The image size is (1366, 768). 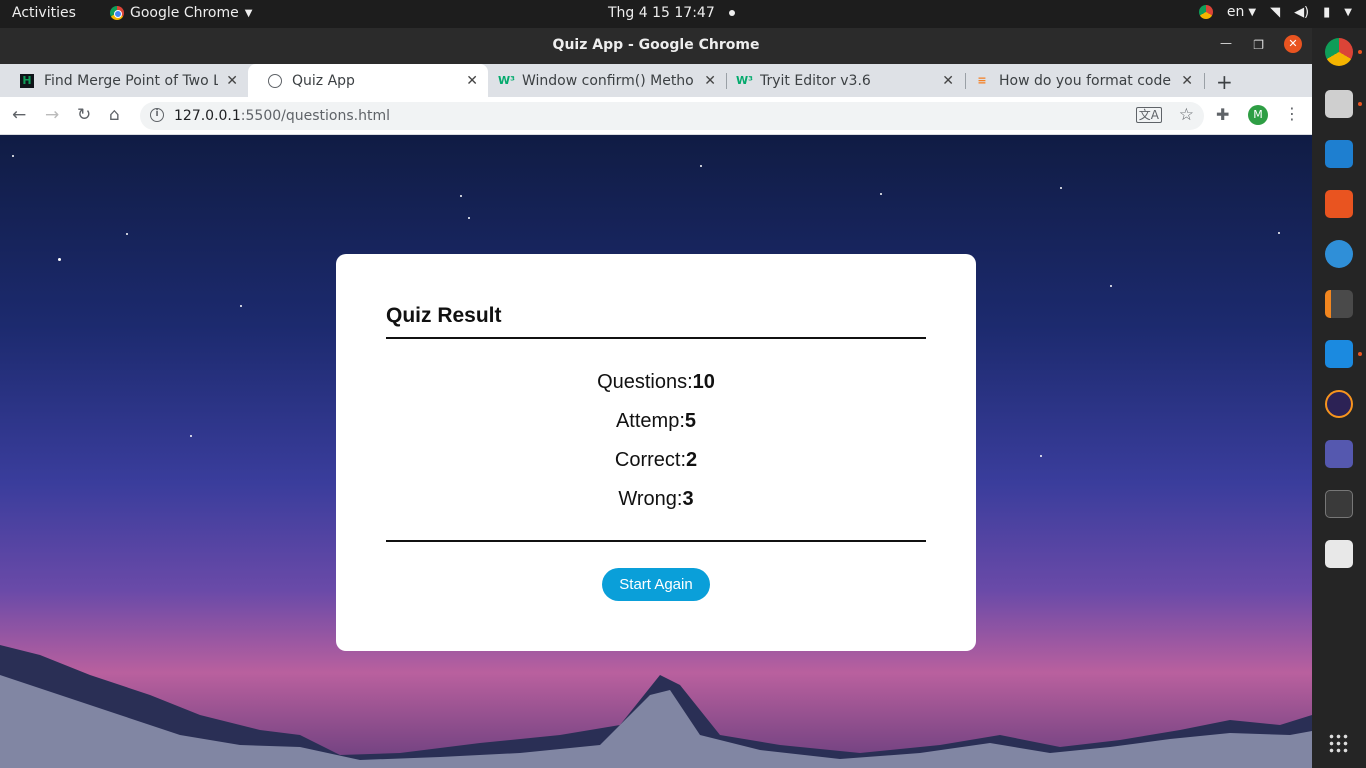 I want to click on avatar: M, so click(x=1258, y=115).